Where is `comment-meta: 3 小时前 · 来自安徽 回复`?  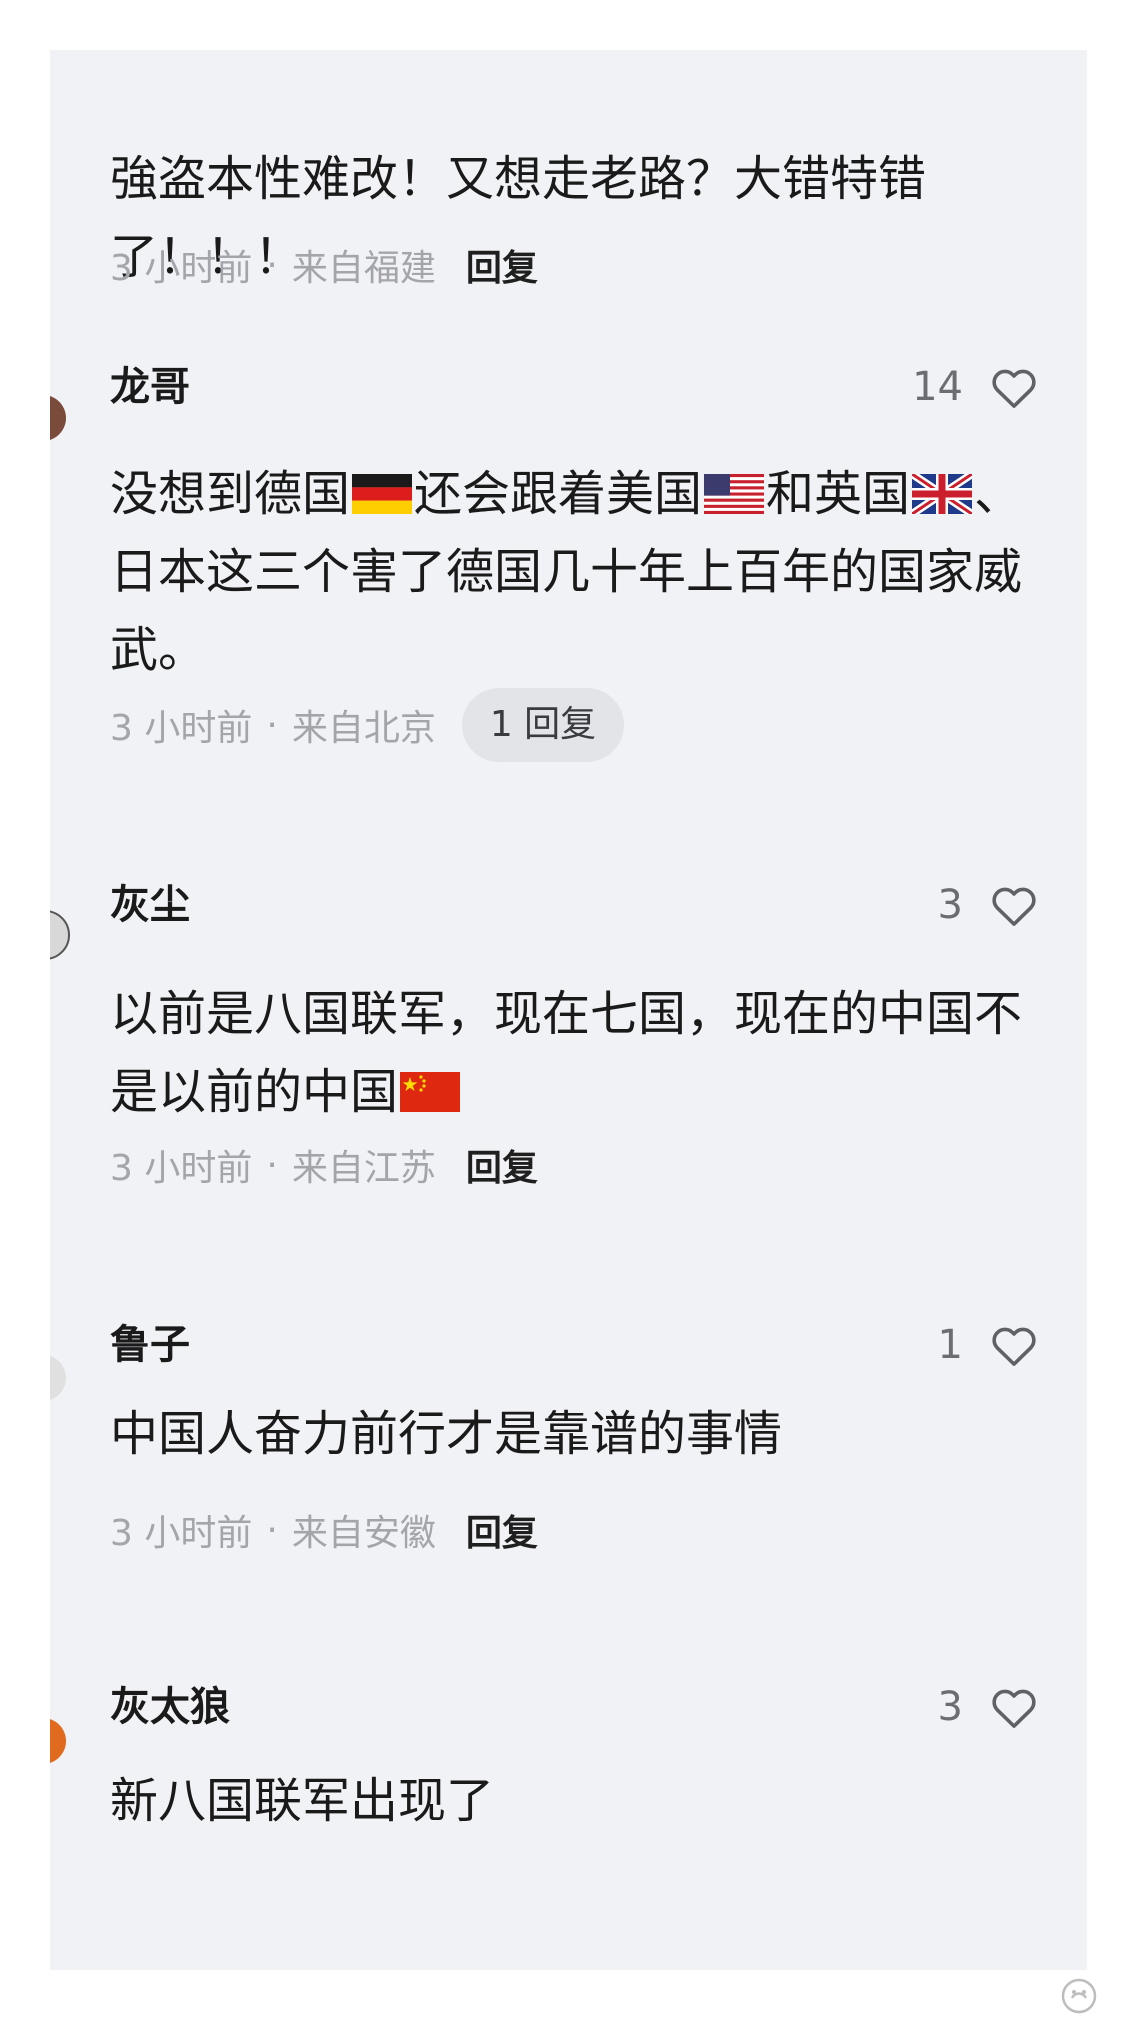 comment-meta: 3 小时前 · 来自安徽 回复 is located at coordinates (324, 1530).